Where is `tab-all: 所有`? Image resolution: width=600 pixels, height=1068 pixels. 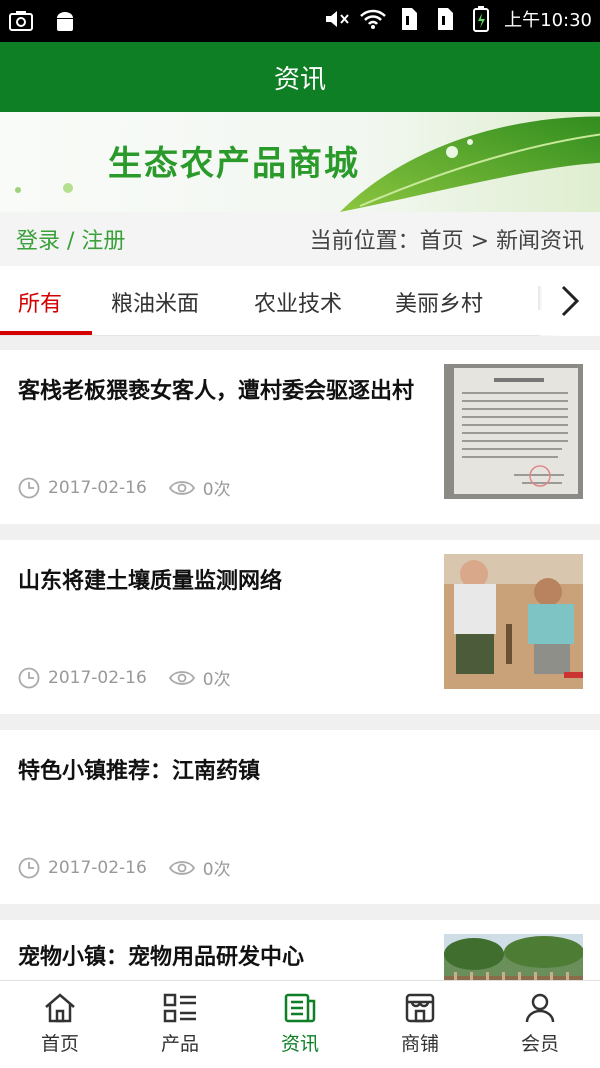 tab-all: 所有 is located at coordinates (40, 302).